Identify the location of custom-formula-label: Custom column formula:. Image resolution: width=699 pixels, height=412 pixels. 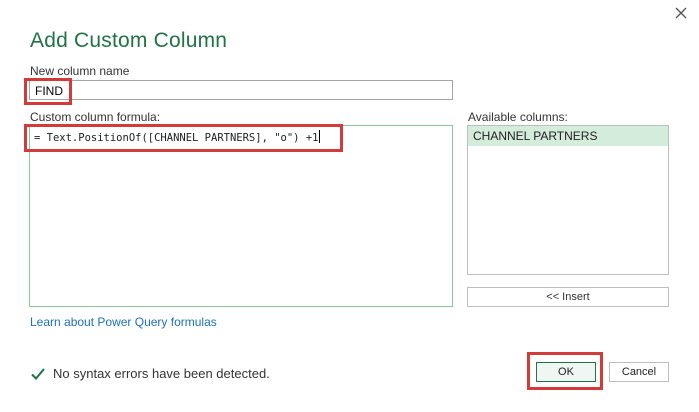
(95, 117).